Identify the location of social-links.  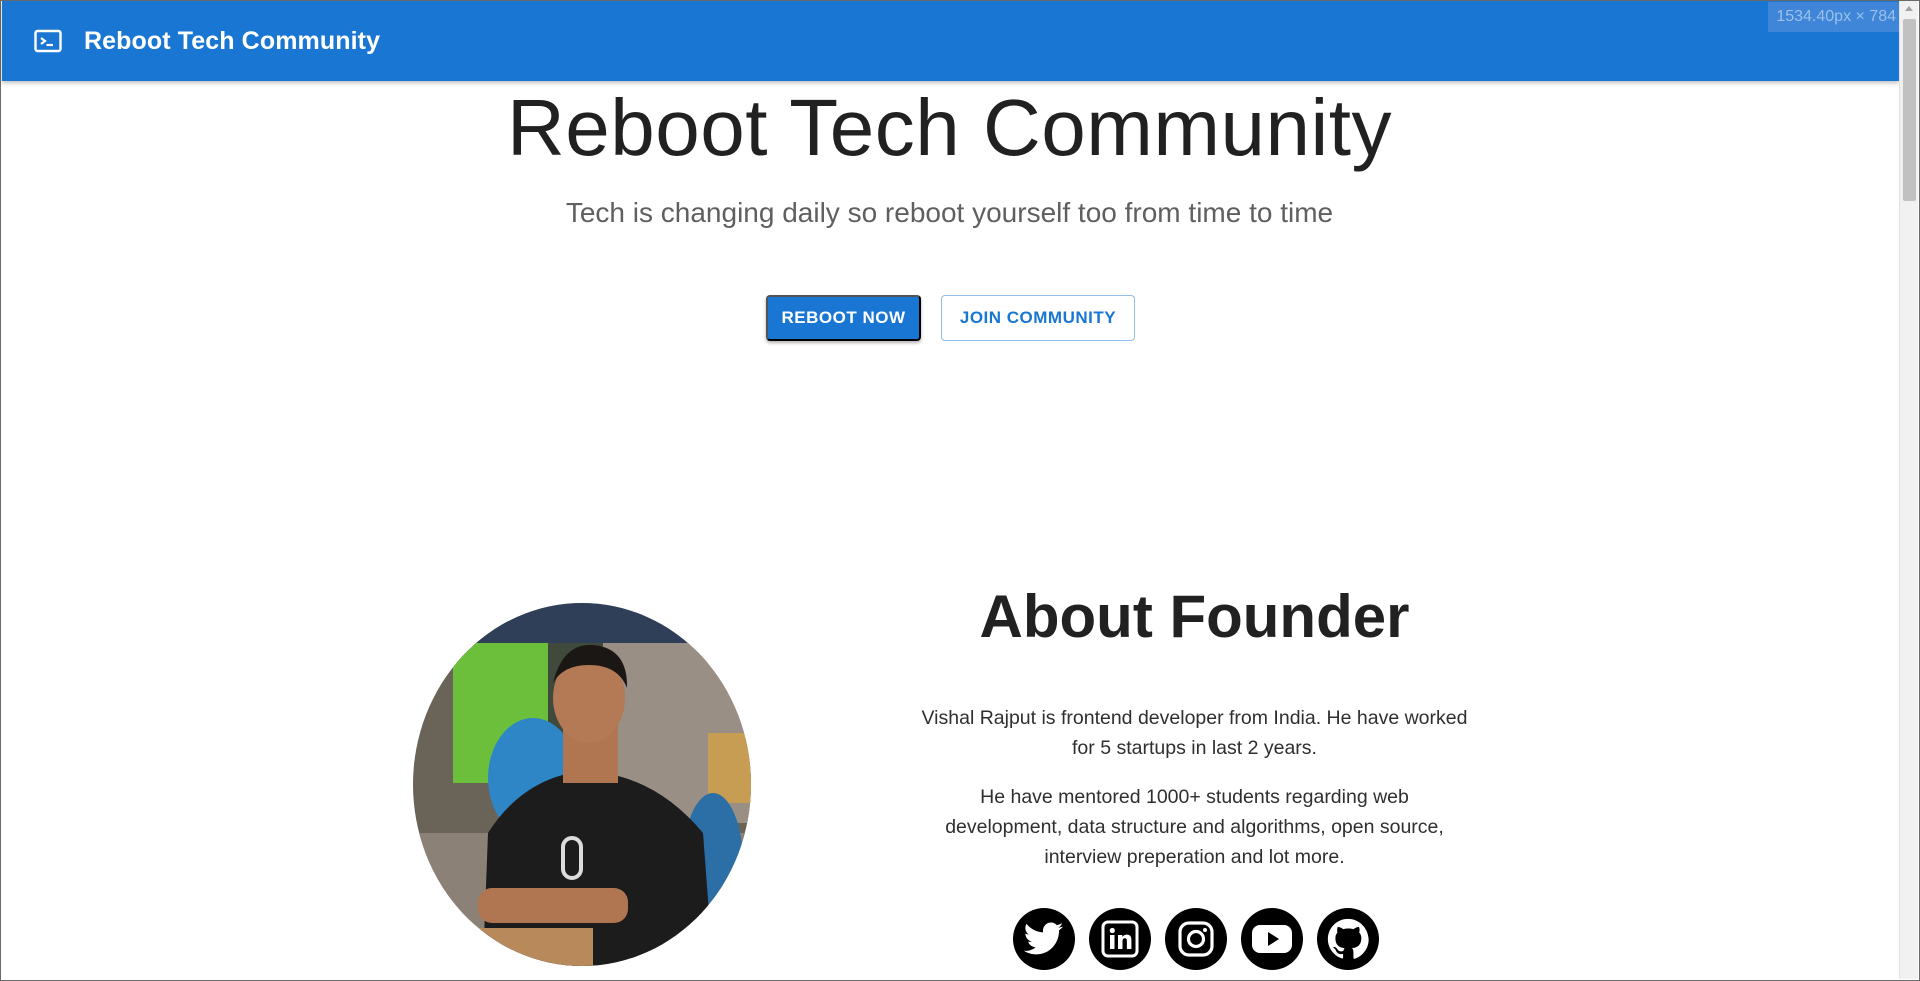
(1196, 939).